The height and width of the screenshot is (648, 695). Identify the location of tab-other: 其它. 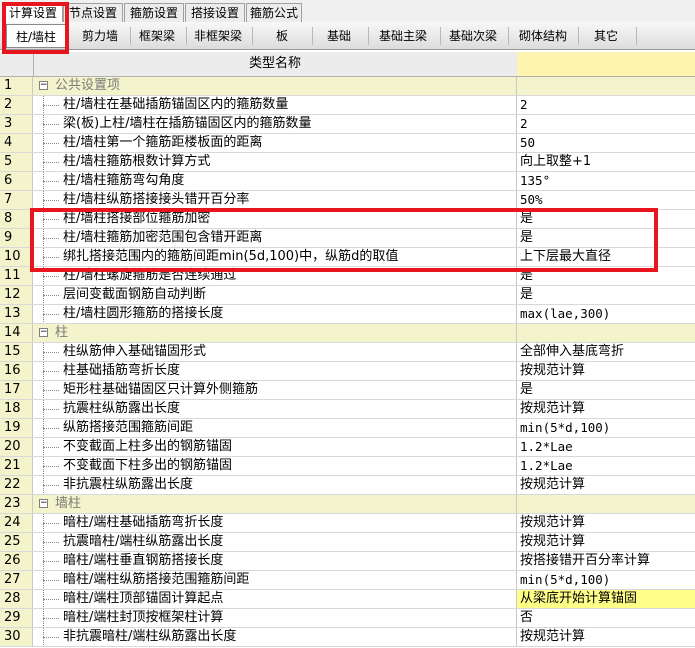
(606, 36).